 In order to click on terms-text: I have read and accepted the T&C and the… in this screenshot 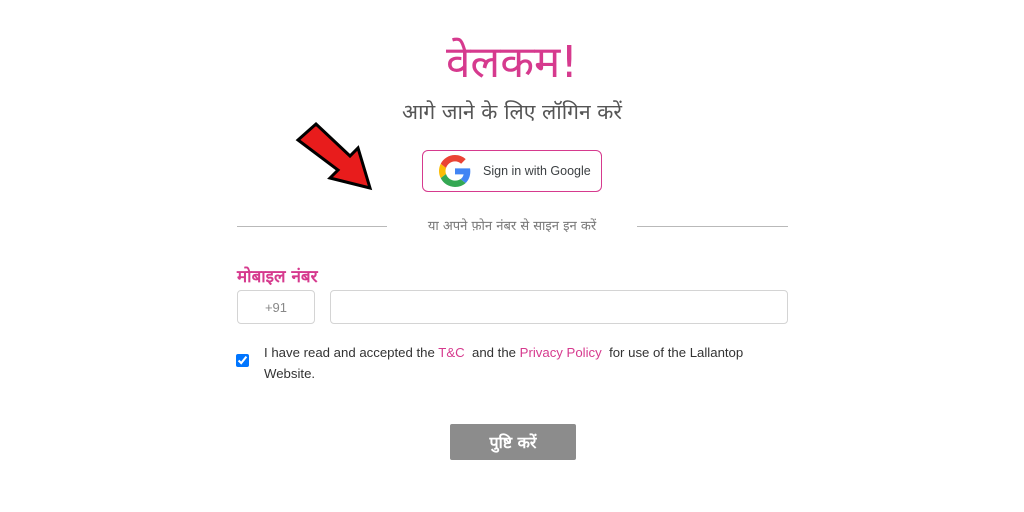, I will do `click(524, 363)`.